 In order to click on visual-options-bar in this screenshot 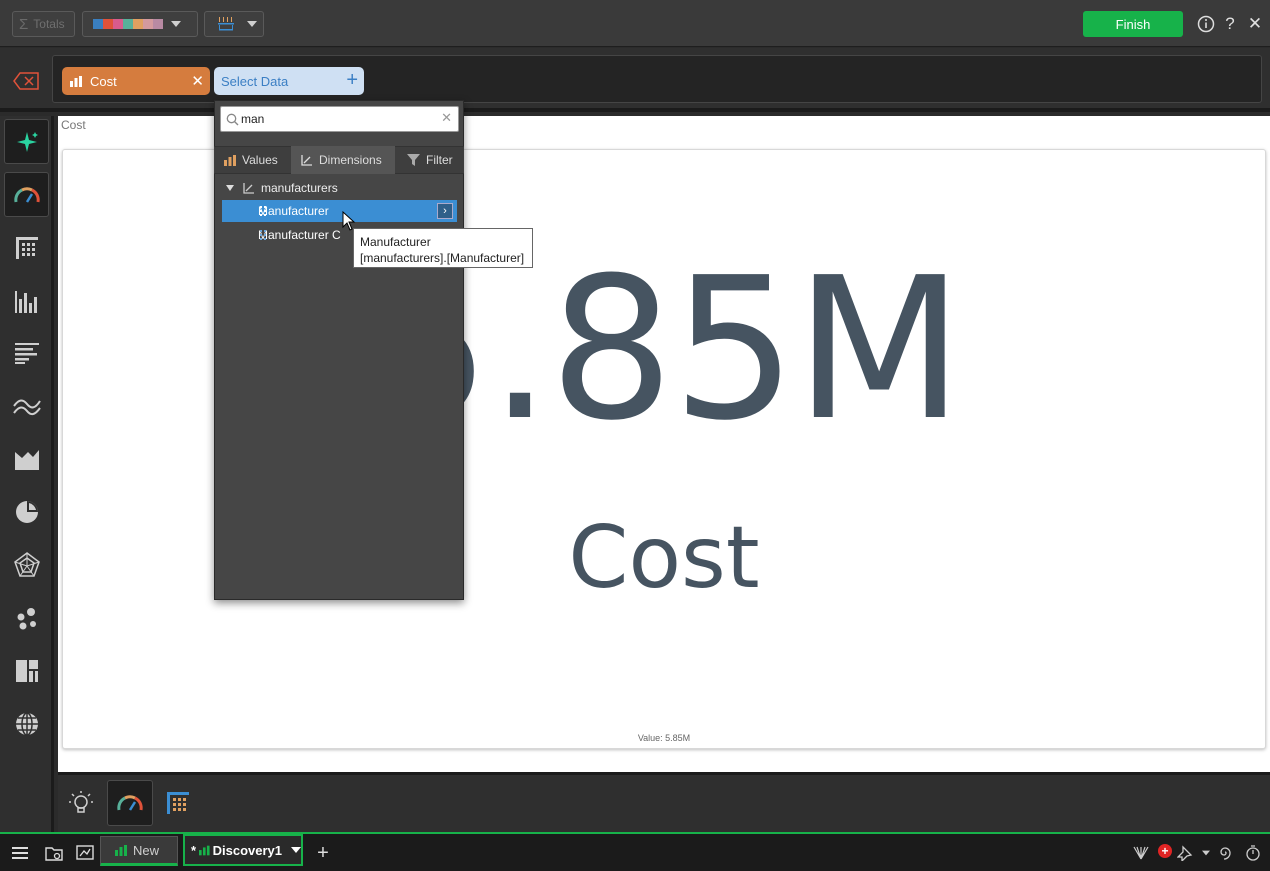, I will do `click(664, 802)`.